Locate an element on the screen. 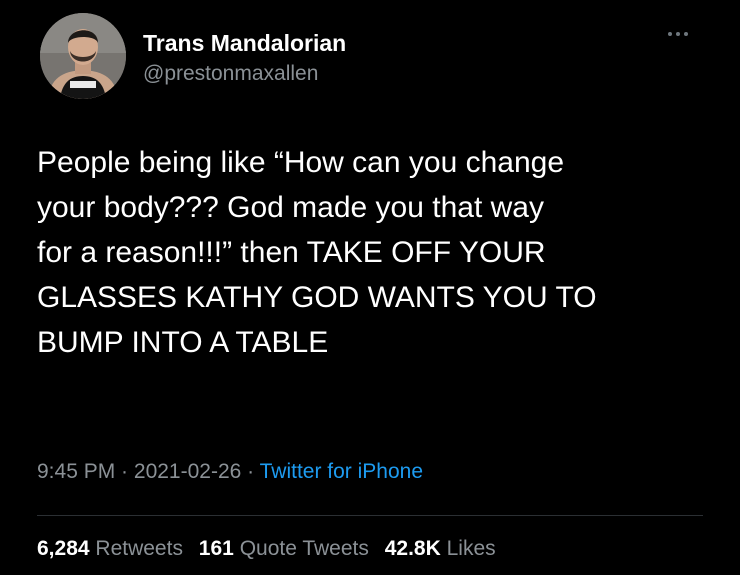 This screenshot has width=740, height=575. more-options-icon is located at coordinates (685, 34).